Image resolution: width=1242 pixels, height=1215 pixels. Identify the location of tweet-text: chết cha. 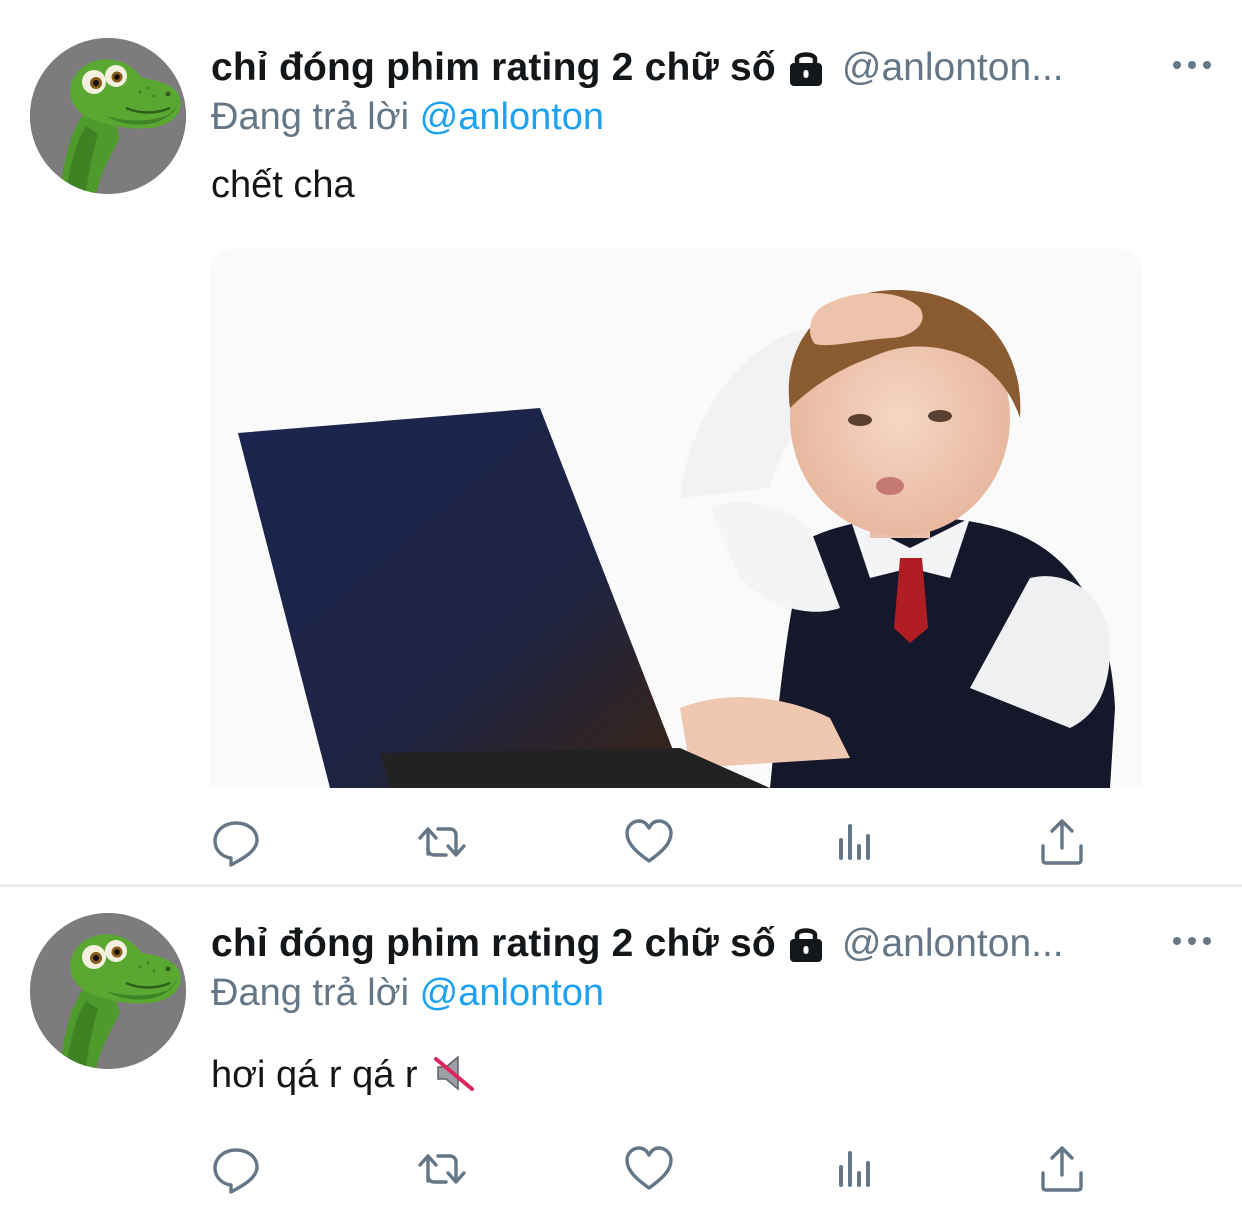
(283, 185).